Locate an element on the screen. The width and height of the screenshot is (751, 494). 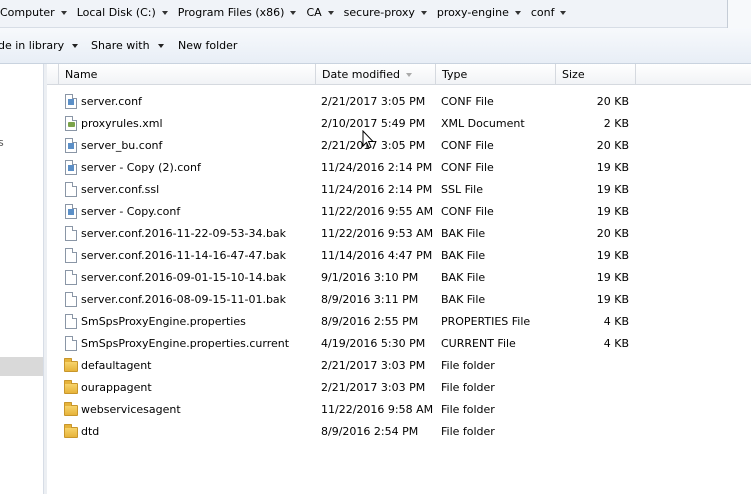
file-name: server.conf is located at coordinates (111, 101).